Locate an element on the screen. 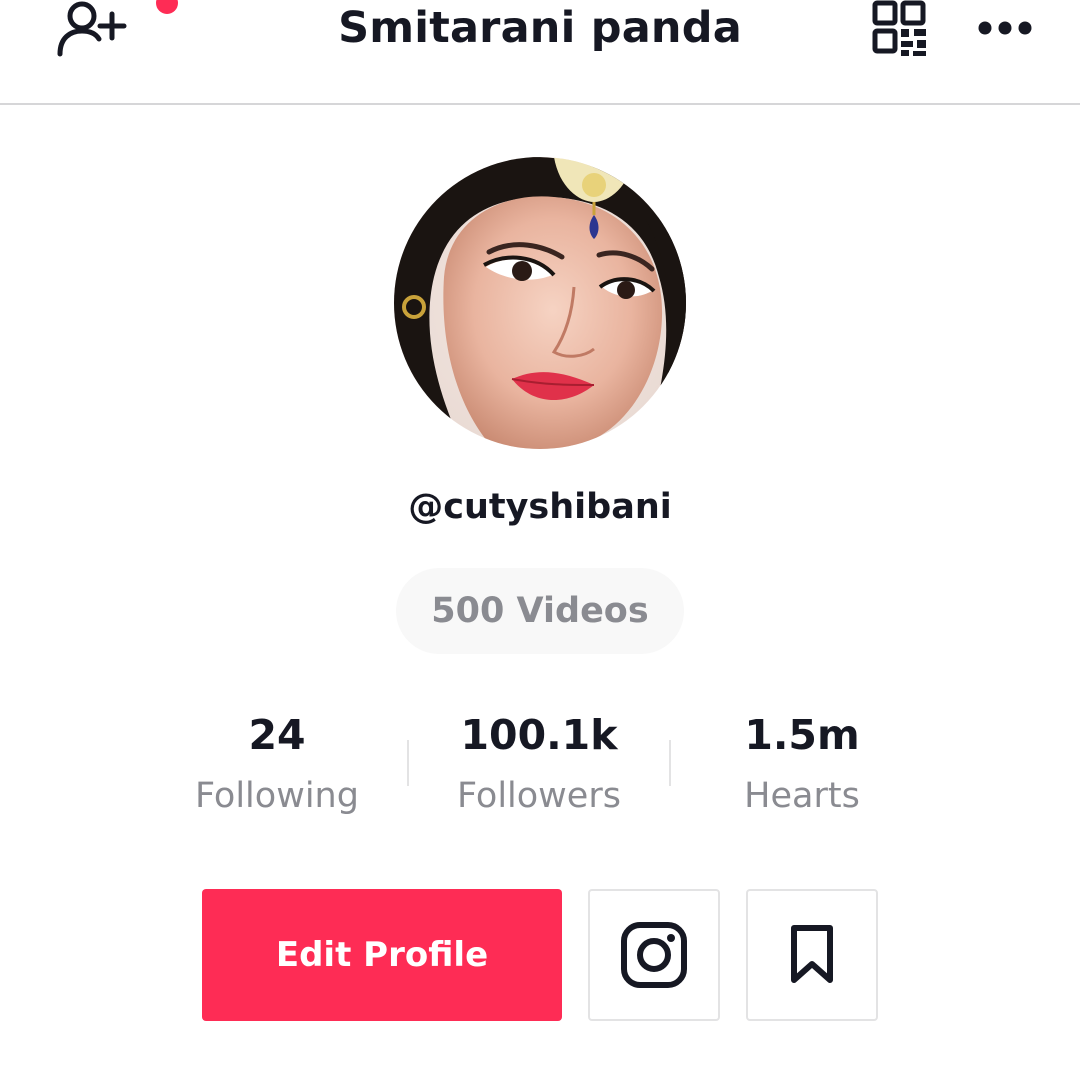  avatar is located at coordinates (540, 303).